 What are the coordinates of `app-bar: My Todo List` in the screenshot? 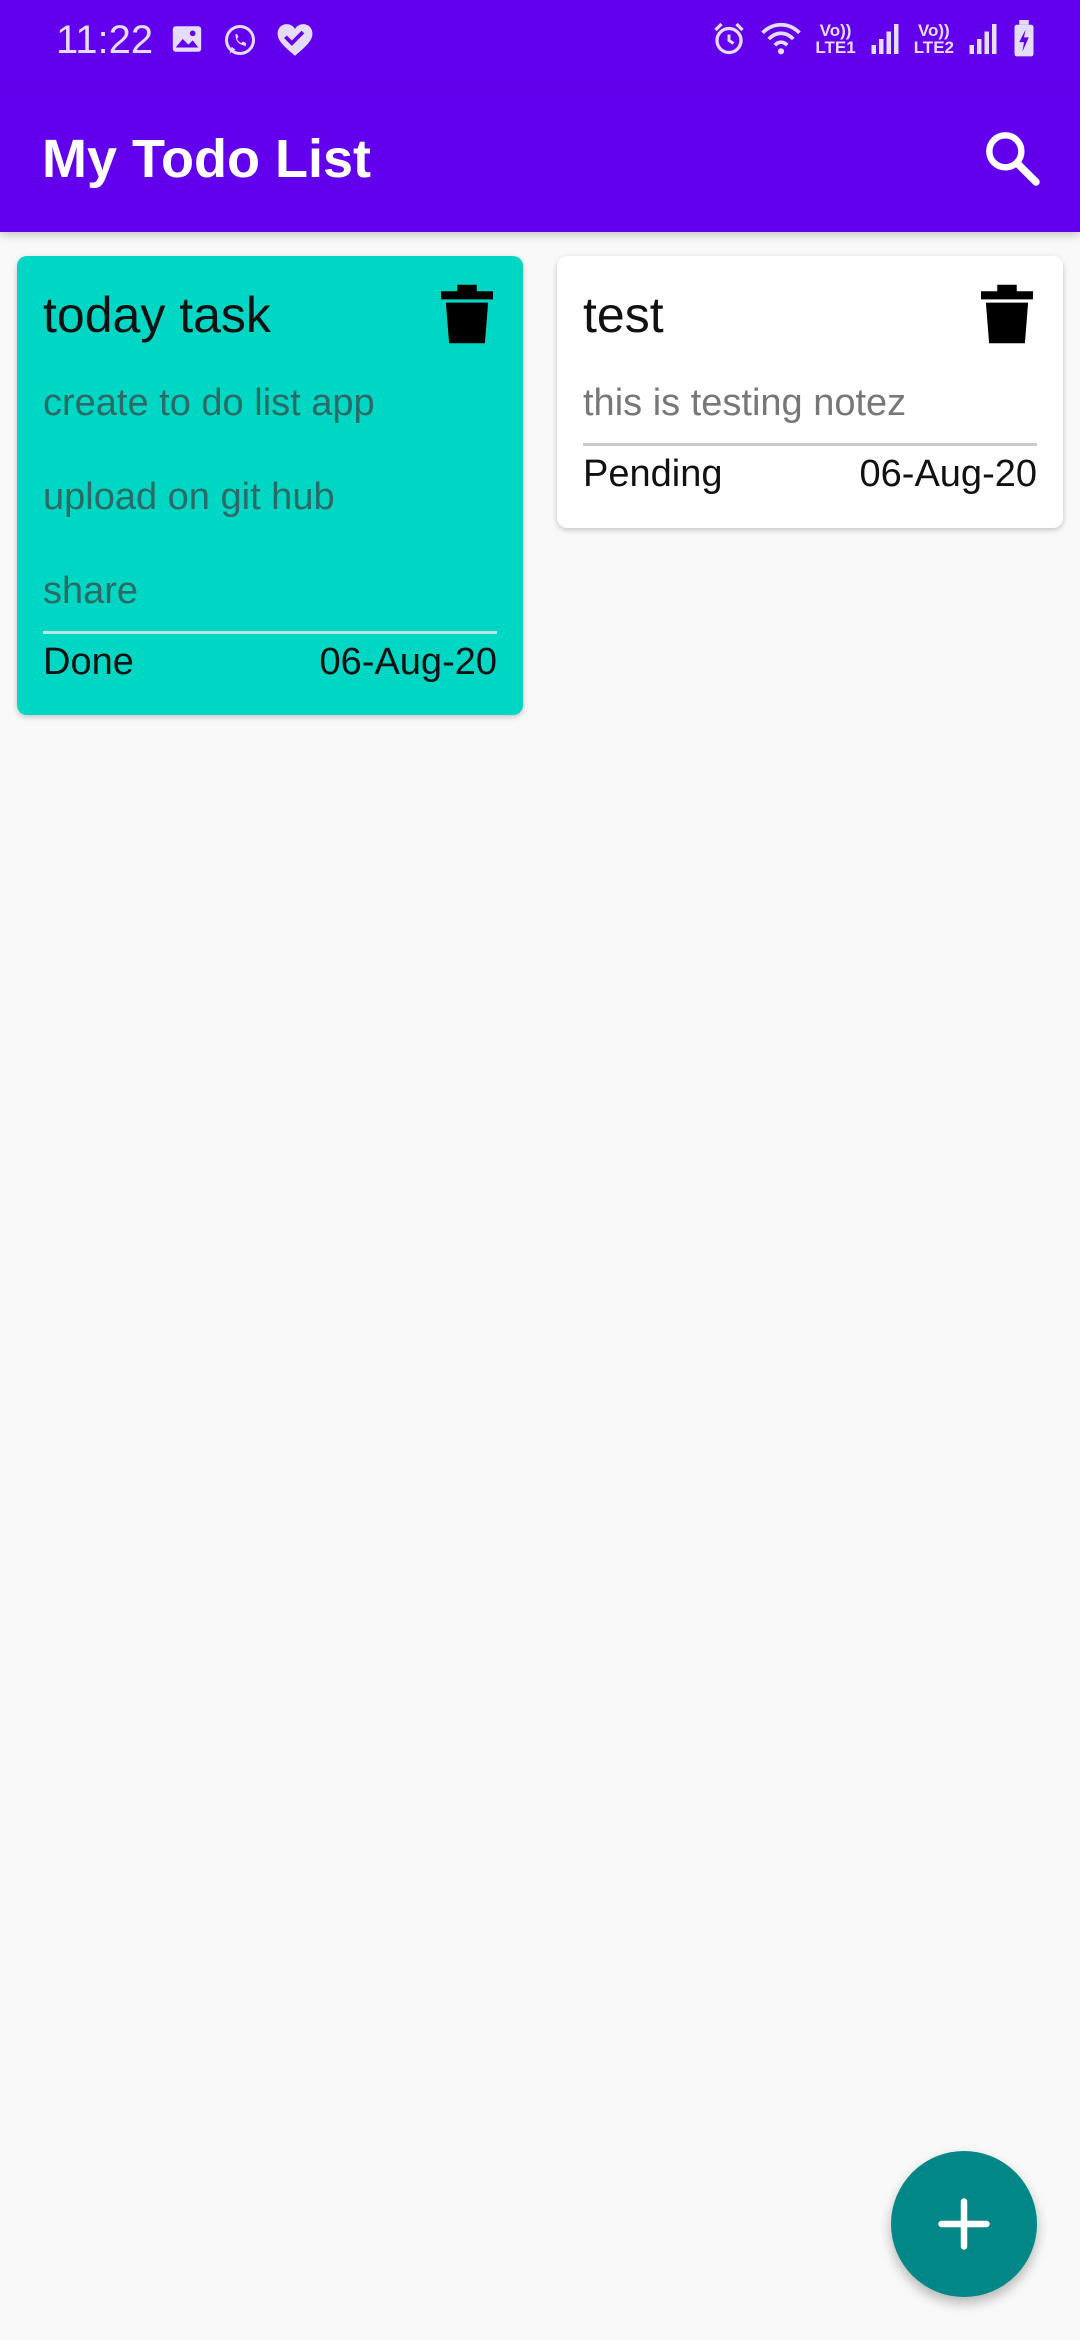 It's located at (540, 158).